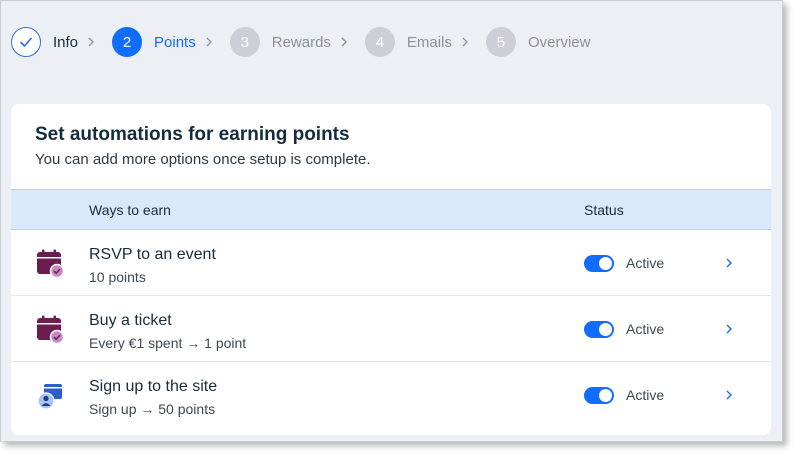 This screenshot has height=456, width=797. I want to click on row-title: Buy a ticket, so click(130, 320).